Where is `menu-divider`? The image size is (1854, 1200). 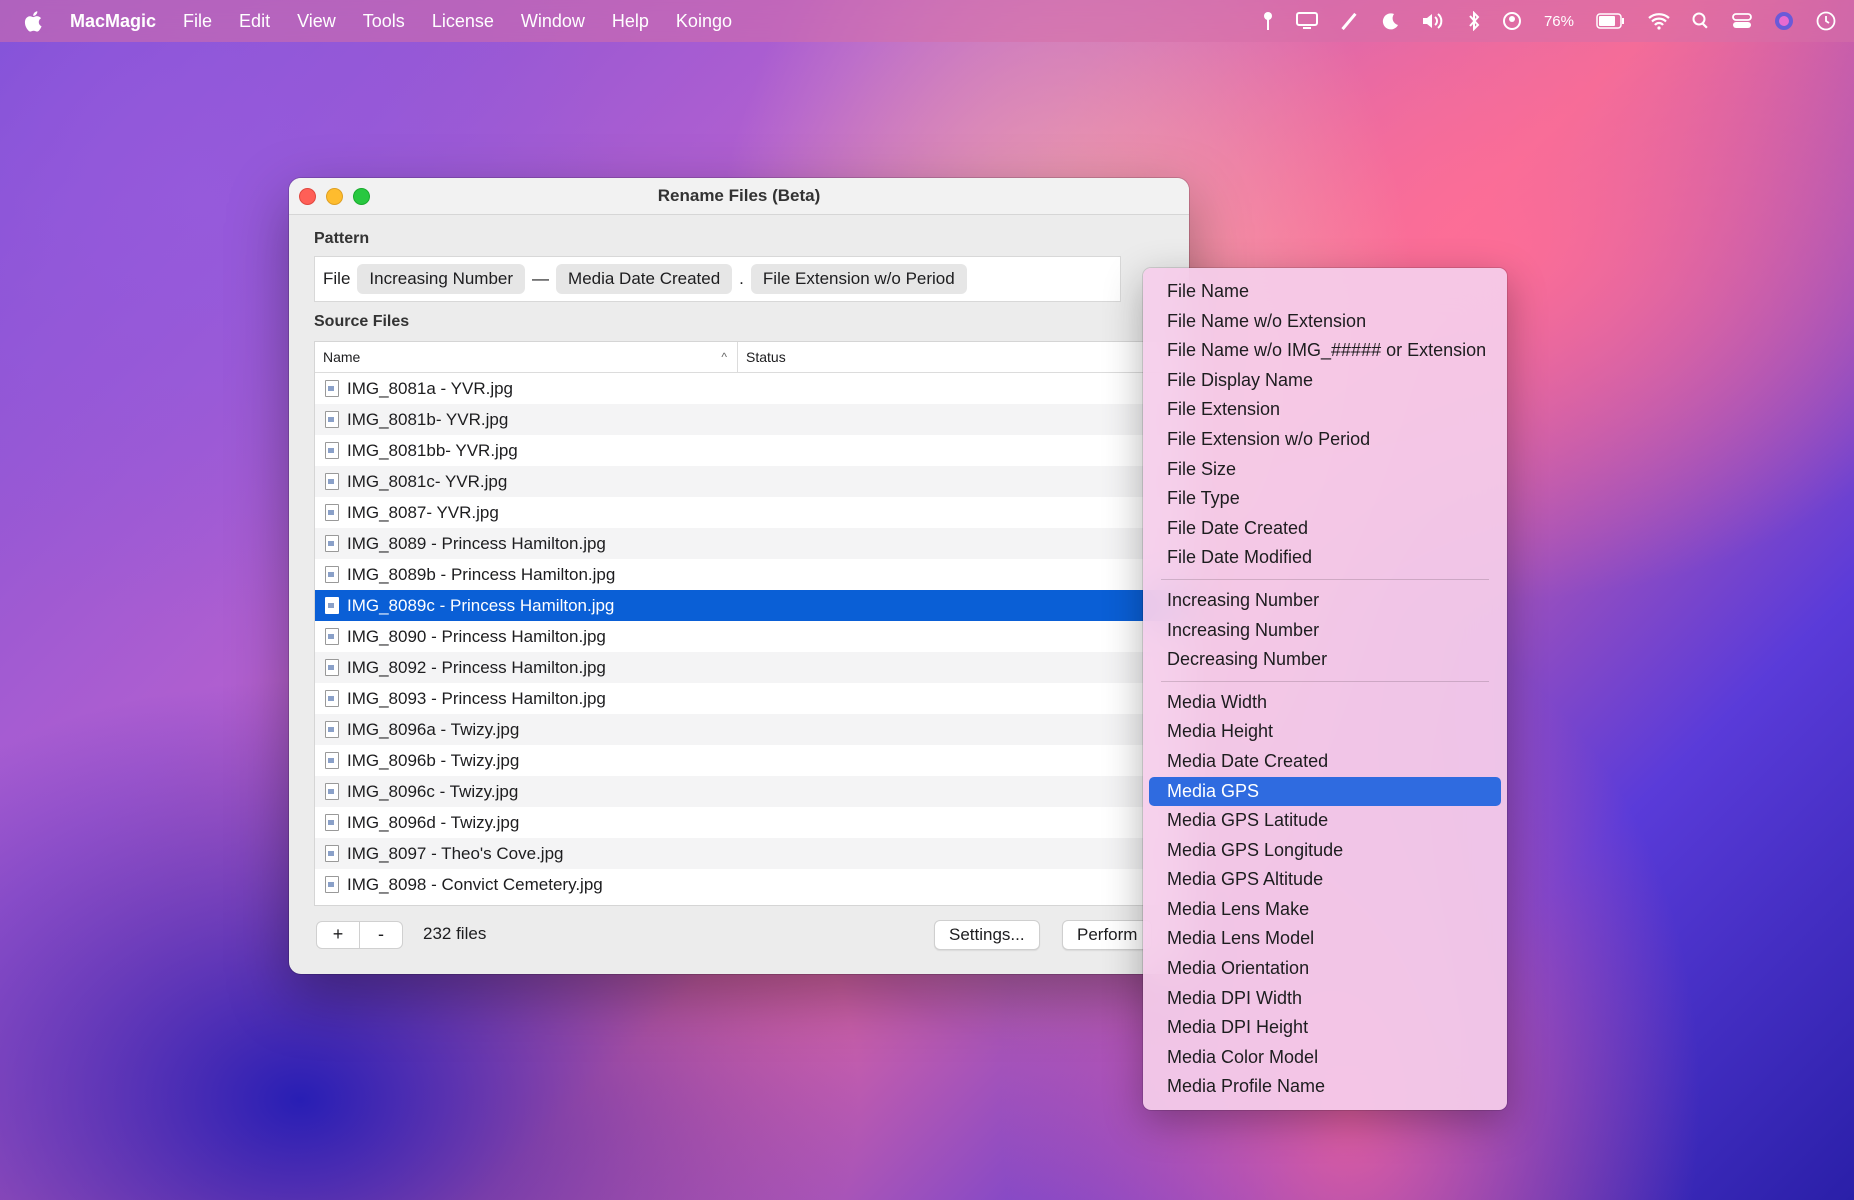 menu-divider is located at coordinates (1325, 579).